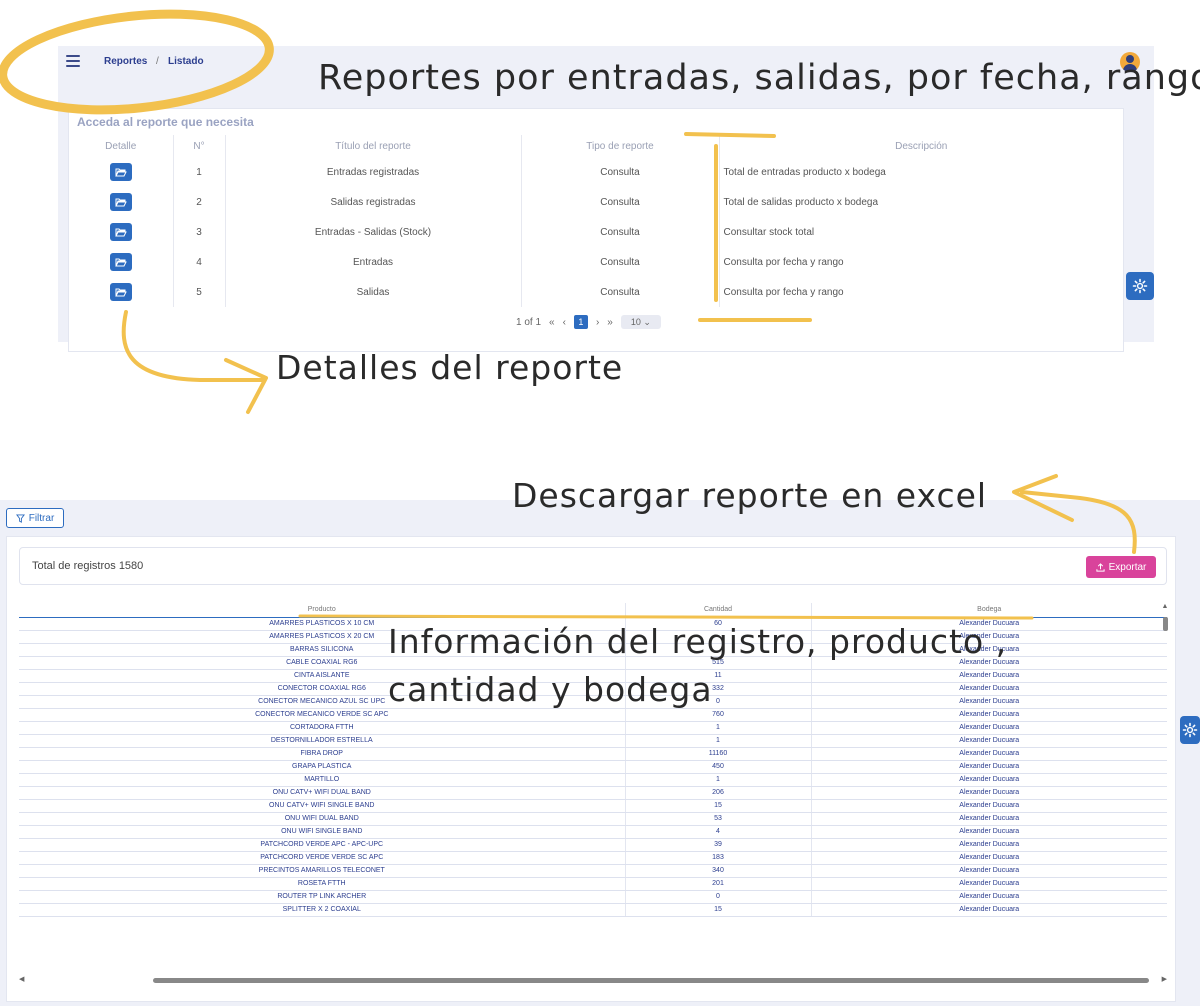  I want to click on vertical-scrollbar: ▲, so click(1165, 763).